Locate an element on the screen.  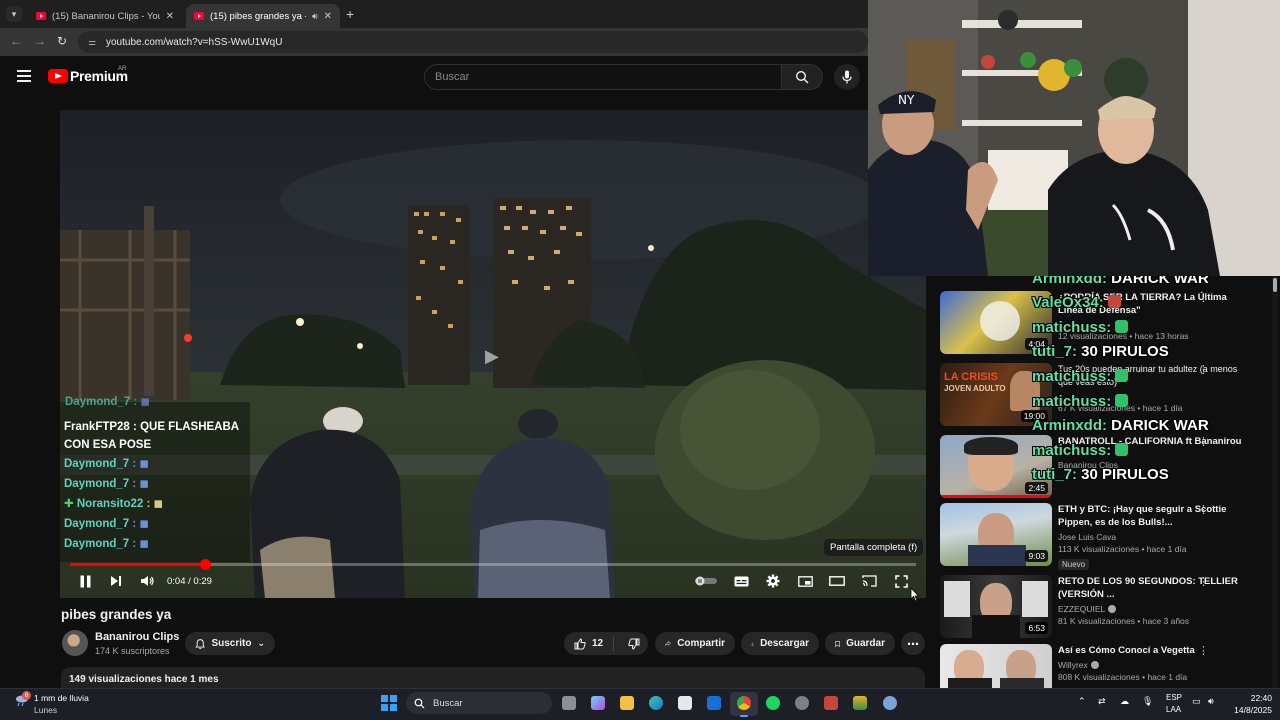
thumbnail-subtext: JOVEN ADULTO is located at coordinates (975, 388).